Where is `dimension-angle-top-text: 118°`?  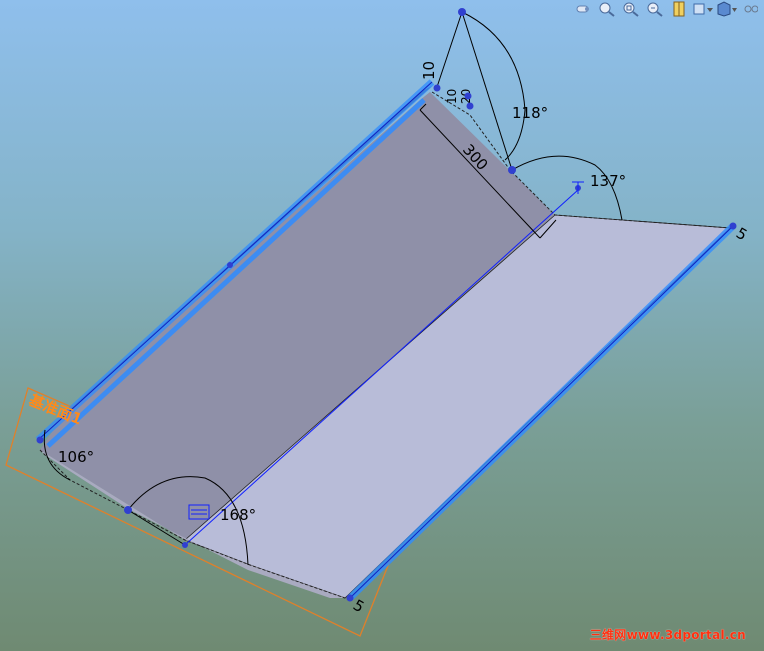
dimension-angle-top-text: 118° is located at coordinates (530, 113).